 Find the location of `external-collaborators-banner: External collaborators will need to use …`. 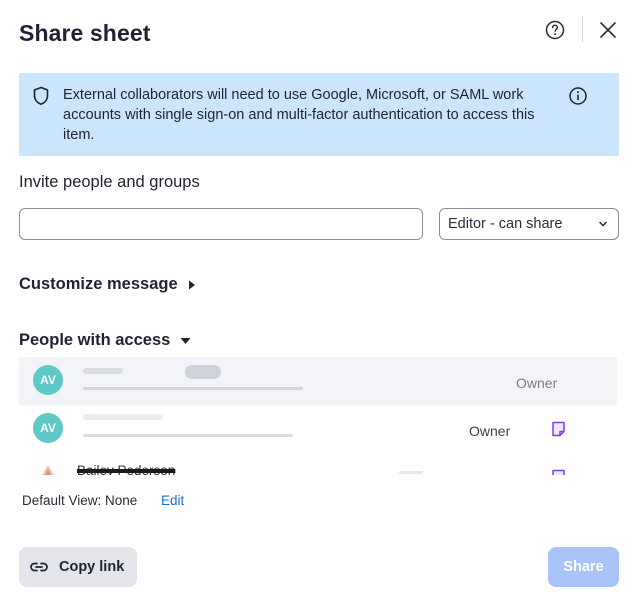

external-collaborators-banner: External collaborators will need to use … is located at coordinates (319, 114).